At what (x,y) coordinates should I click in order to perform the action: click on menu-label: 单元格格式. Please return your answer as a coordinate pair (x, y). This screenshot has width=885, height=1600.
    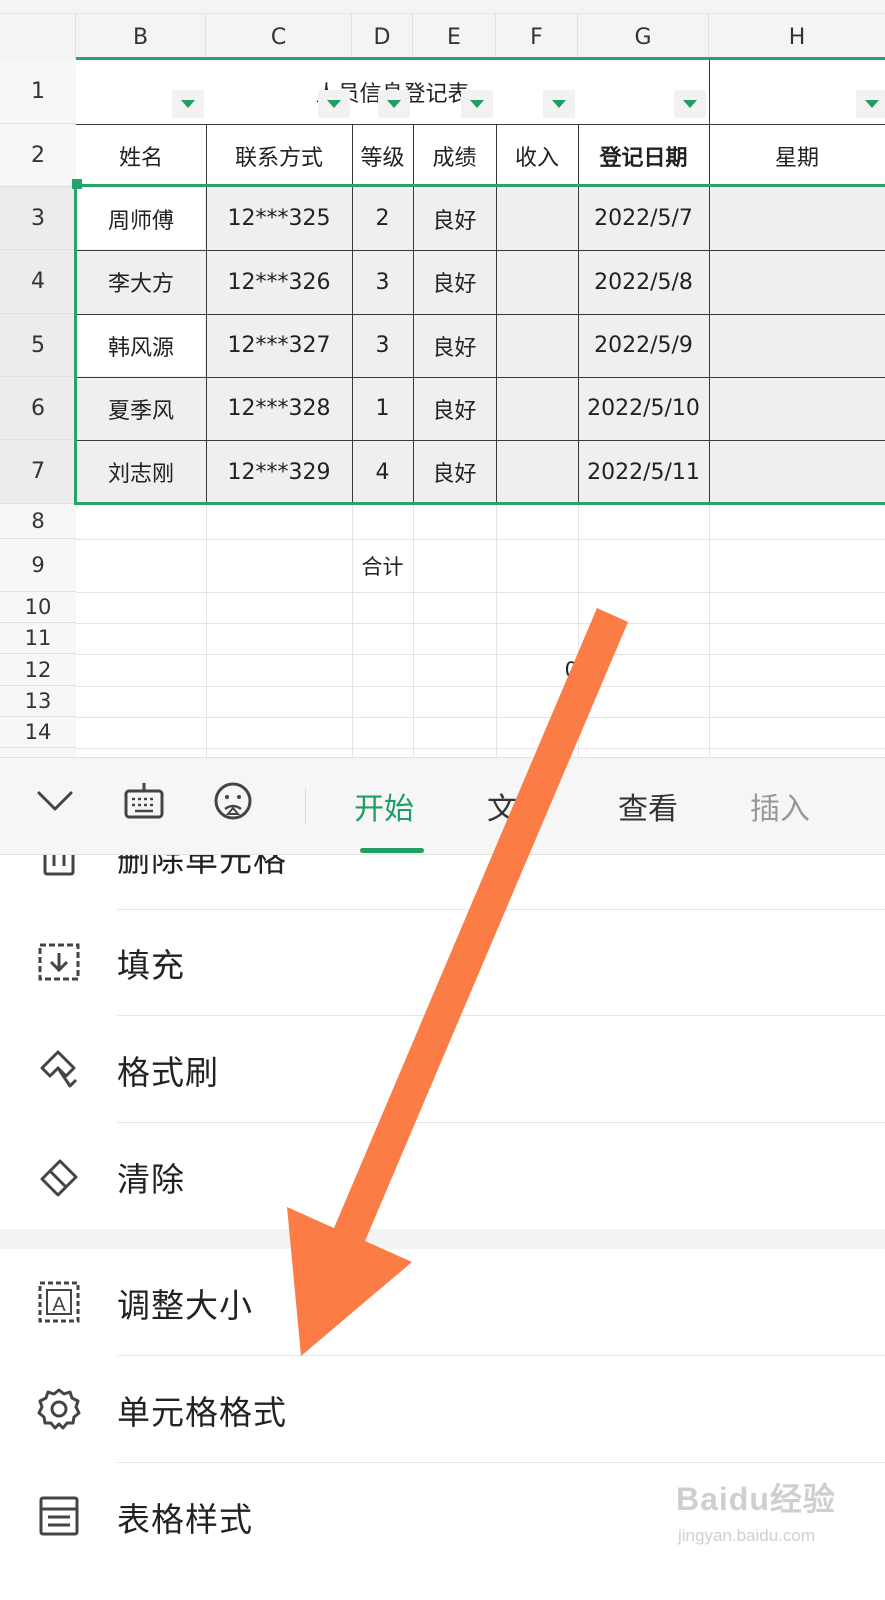
    Looking at the image, I should click on (202, 1412).